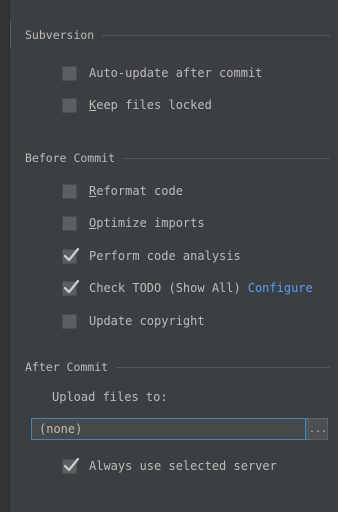 Image resolution: width=338 pixels, height=512 pixels. I want to click on check-todo-checkbox-row: Check TODO (Show All) Configure, so click(187, 288).